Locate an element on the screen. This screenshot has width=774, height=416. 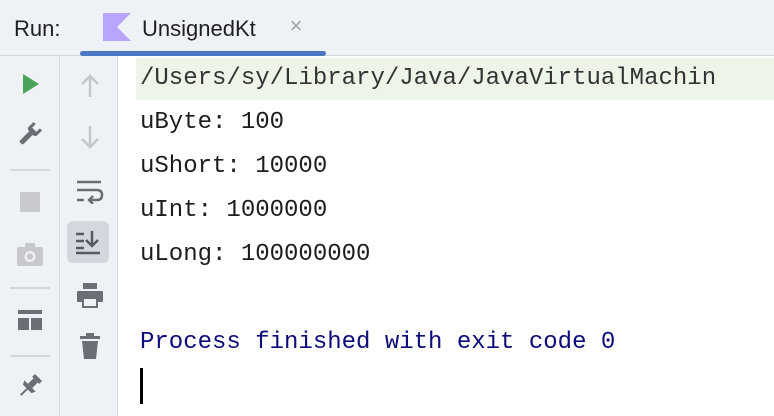
scroll-to-end-button is located at coordinates (88, 242).